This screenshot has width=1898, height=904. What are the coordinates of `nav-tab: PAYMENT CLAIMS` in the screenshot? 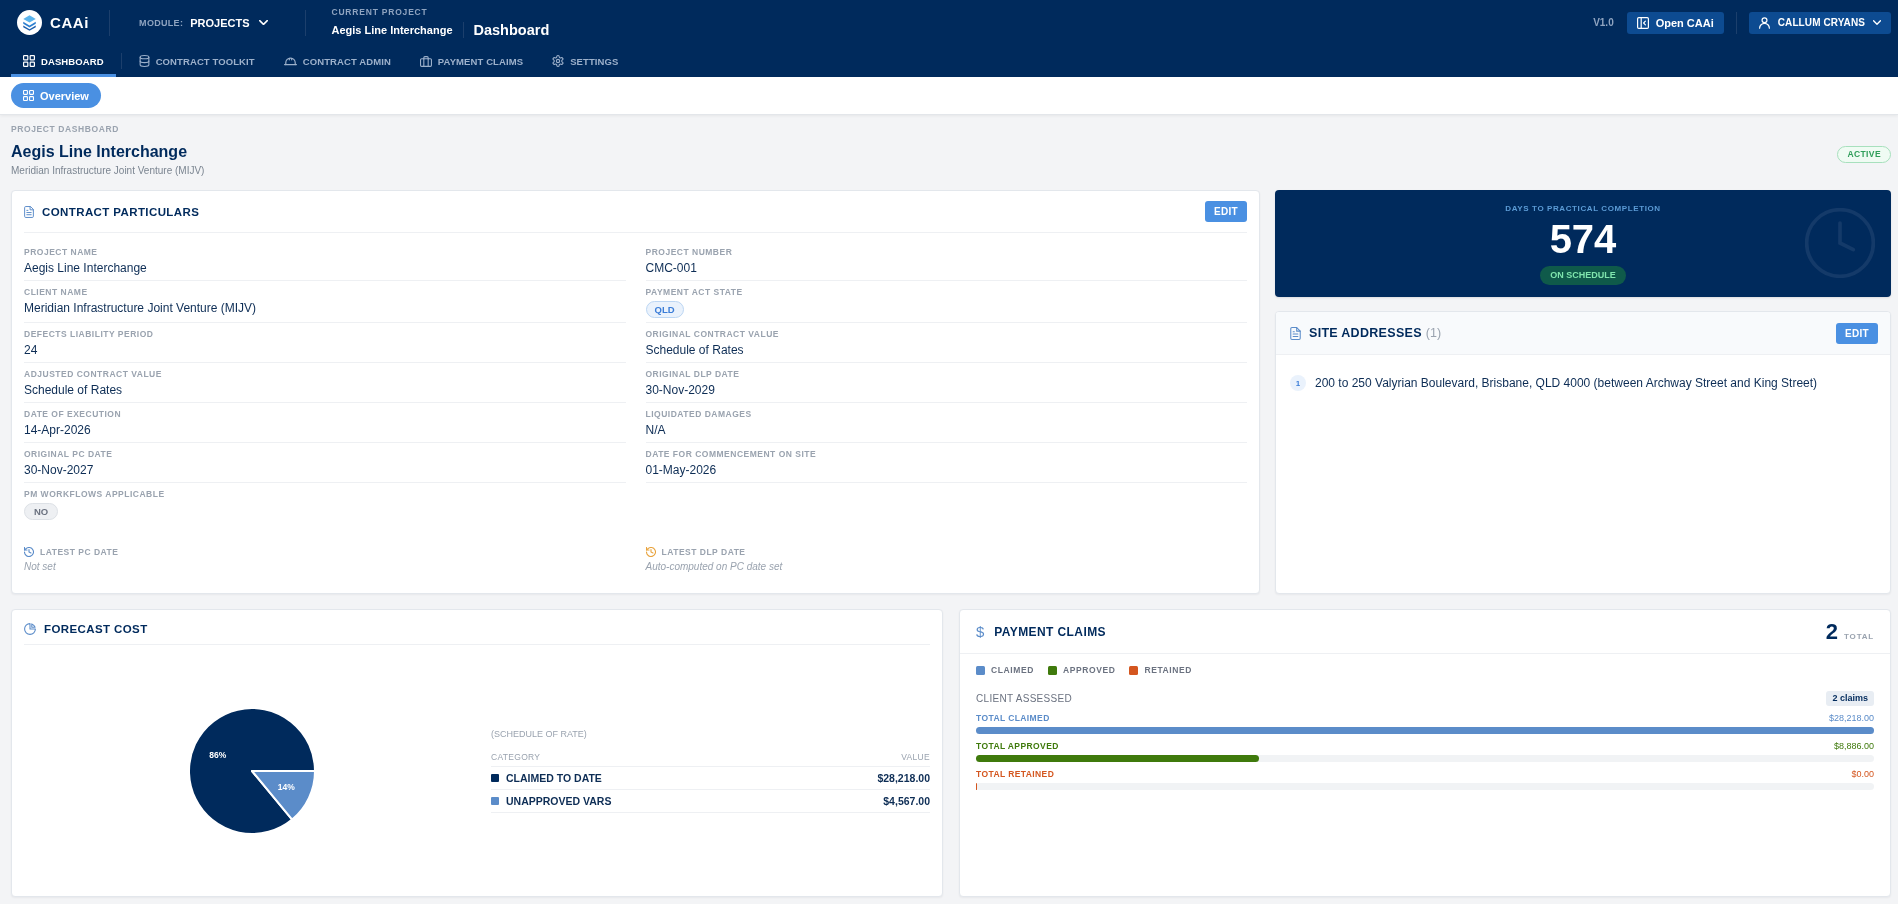 It's located at (471, 61).